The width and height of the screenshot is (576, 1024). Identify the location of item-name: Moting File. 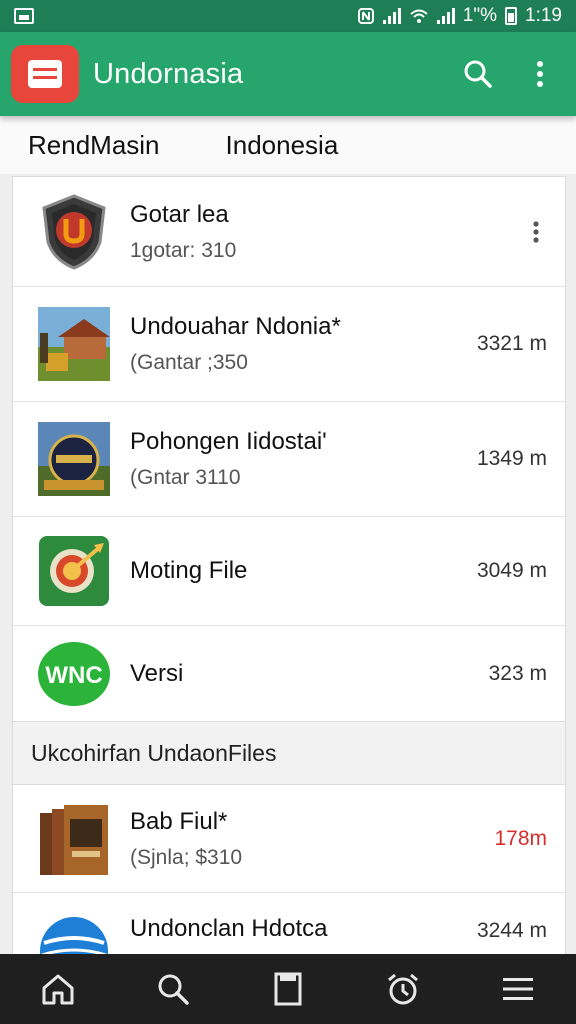
(189, 570).